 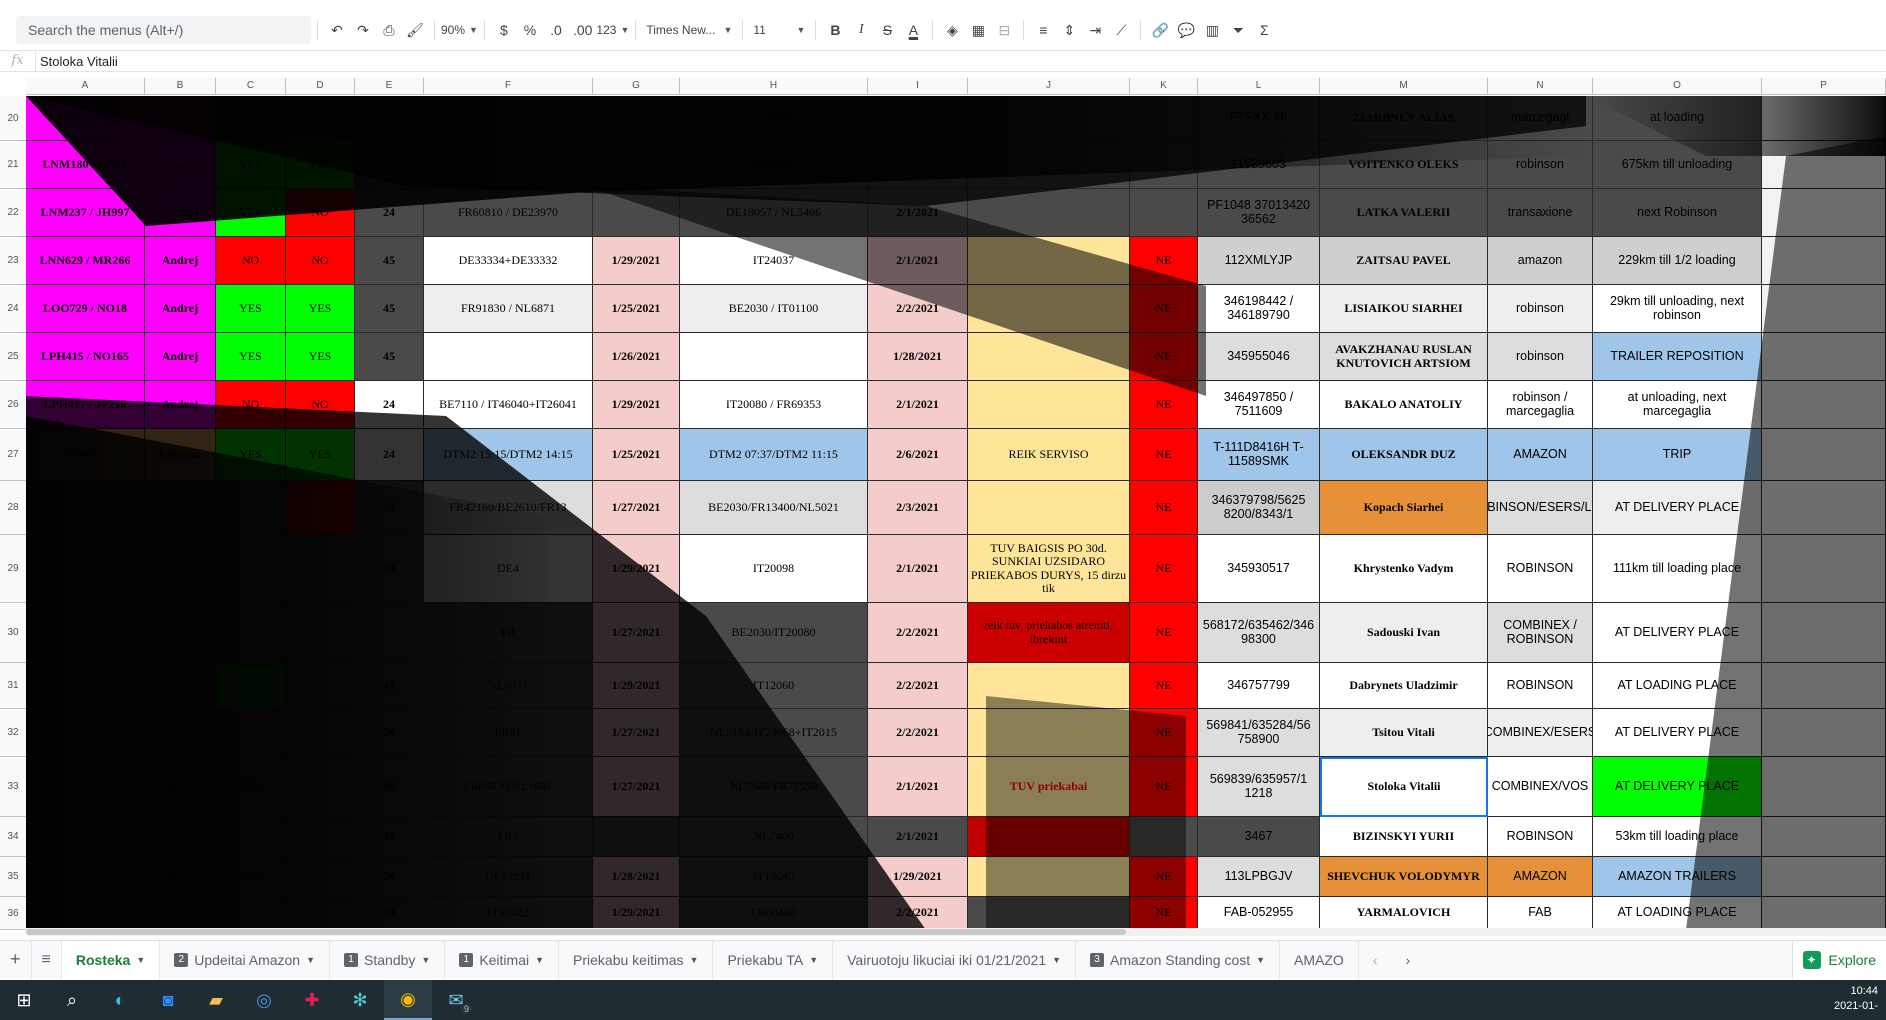 I want to click on cell-l28: 346379798/5625 8200/8343/1, so click(x=1259, y=508).